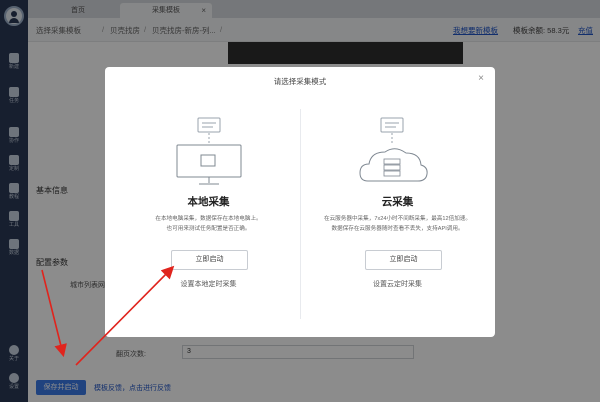 The image size is (600, 402). Describe the element at coordinates (397, 284) in the screenshot. I see `cloud-schedule-link: 设置云定时采集` at that location.